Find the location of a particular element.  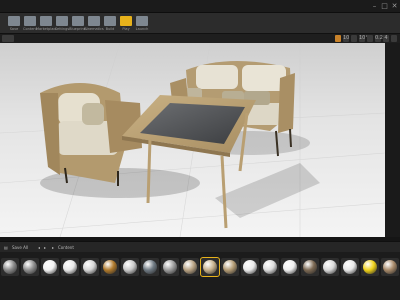

minimize-icon: – is located at coordinates (374, 6).